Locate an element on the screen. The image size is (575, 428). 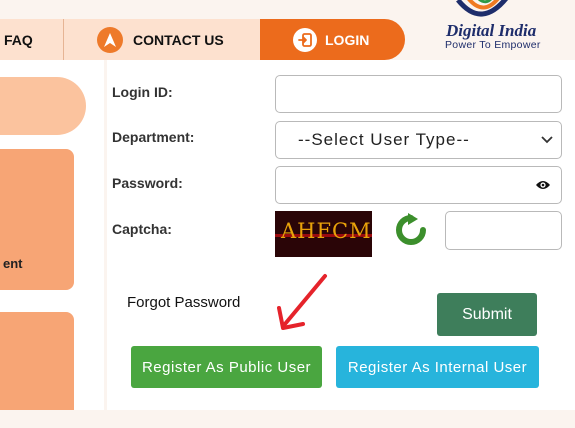
top-navigation: FAQ CONTACT US LOGIN is located at coordinates (202, 39).